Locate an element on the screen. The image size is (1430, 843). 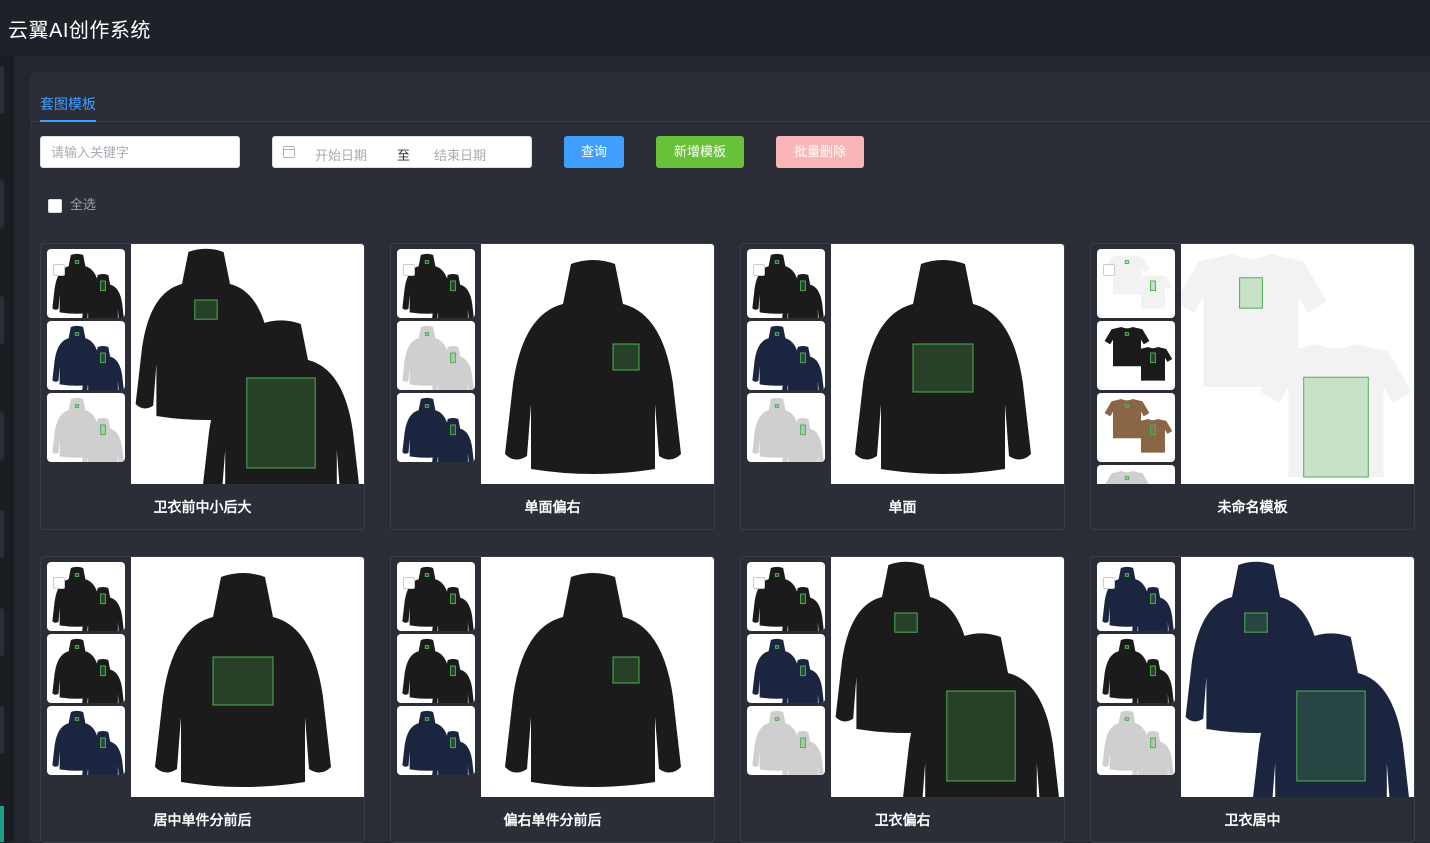
template-card: 单面 is located at coordinates (902, 386).